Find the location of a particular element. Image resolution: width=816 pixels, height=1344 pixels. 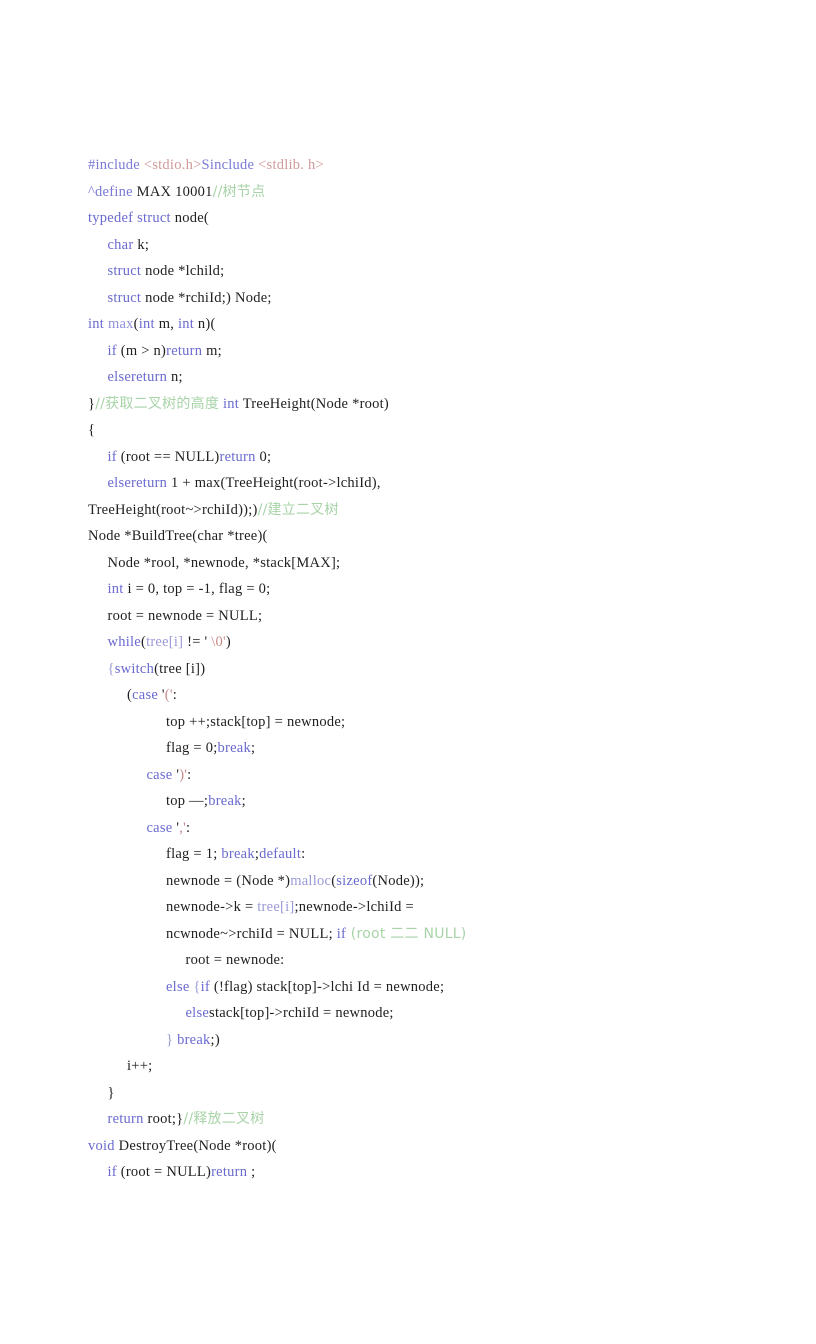

code-token-plain: (tree [i]) is located at coordinates (180, 668).